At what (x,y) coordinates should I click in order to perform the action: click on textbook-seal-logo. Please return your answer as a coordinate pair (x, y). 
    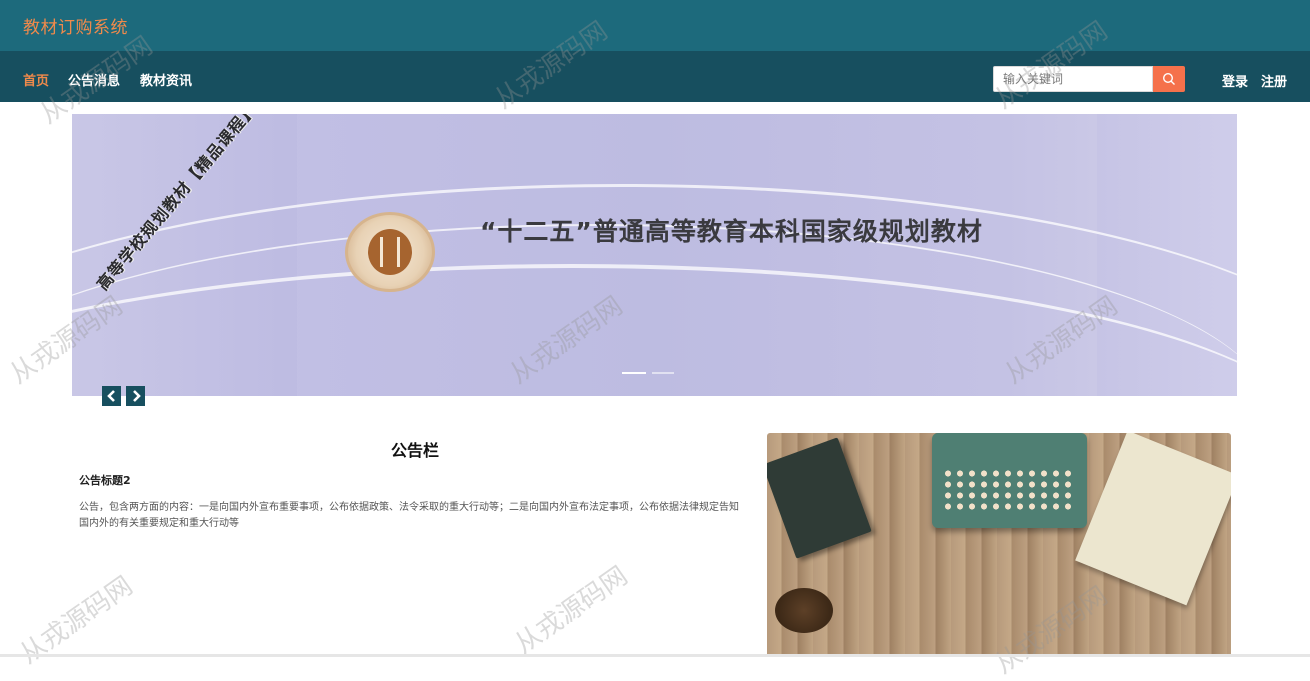
    Looking at the image, I should click on (390, 252).